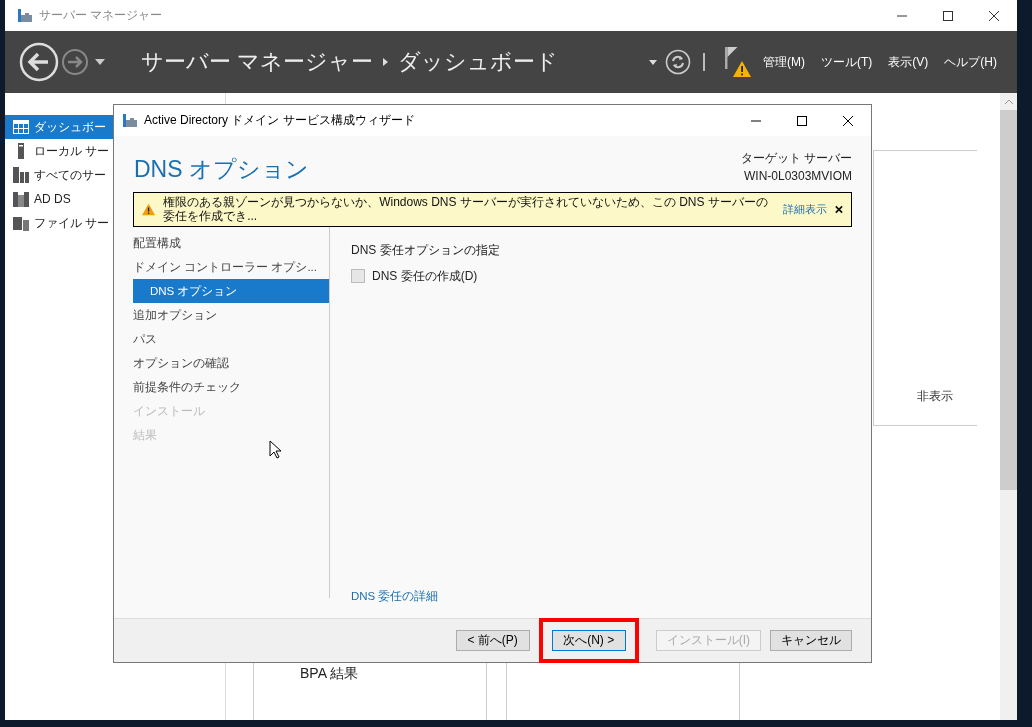  Describe the element at coordinates (279, 120) in the screenshot. I see `dialog-title: Active Directory ドメイン サービス構成ウィザード` at that location.